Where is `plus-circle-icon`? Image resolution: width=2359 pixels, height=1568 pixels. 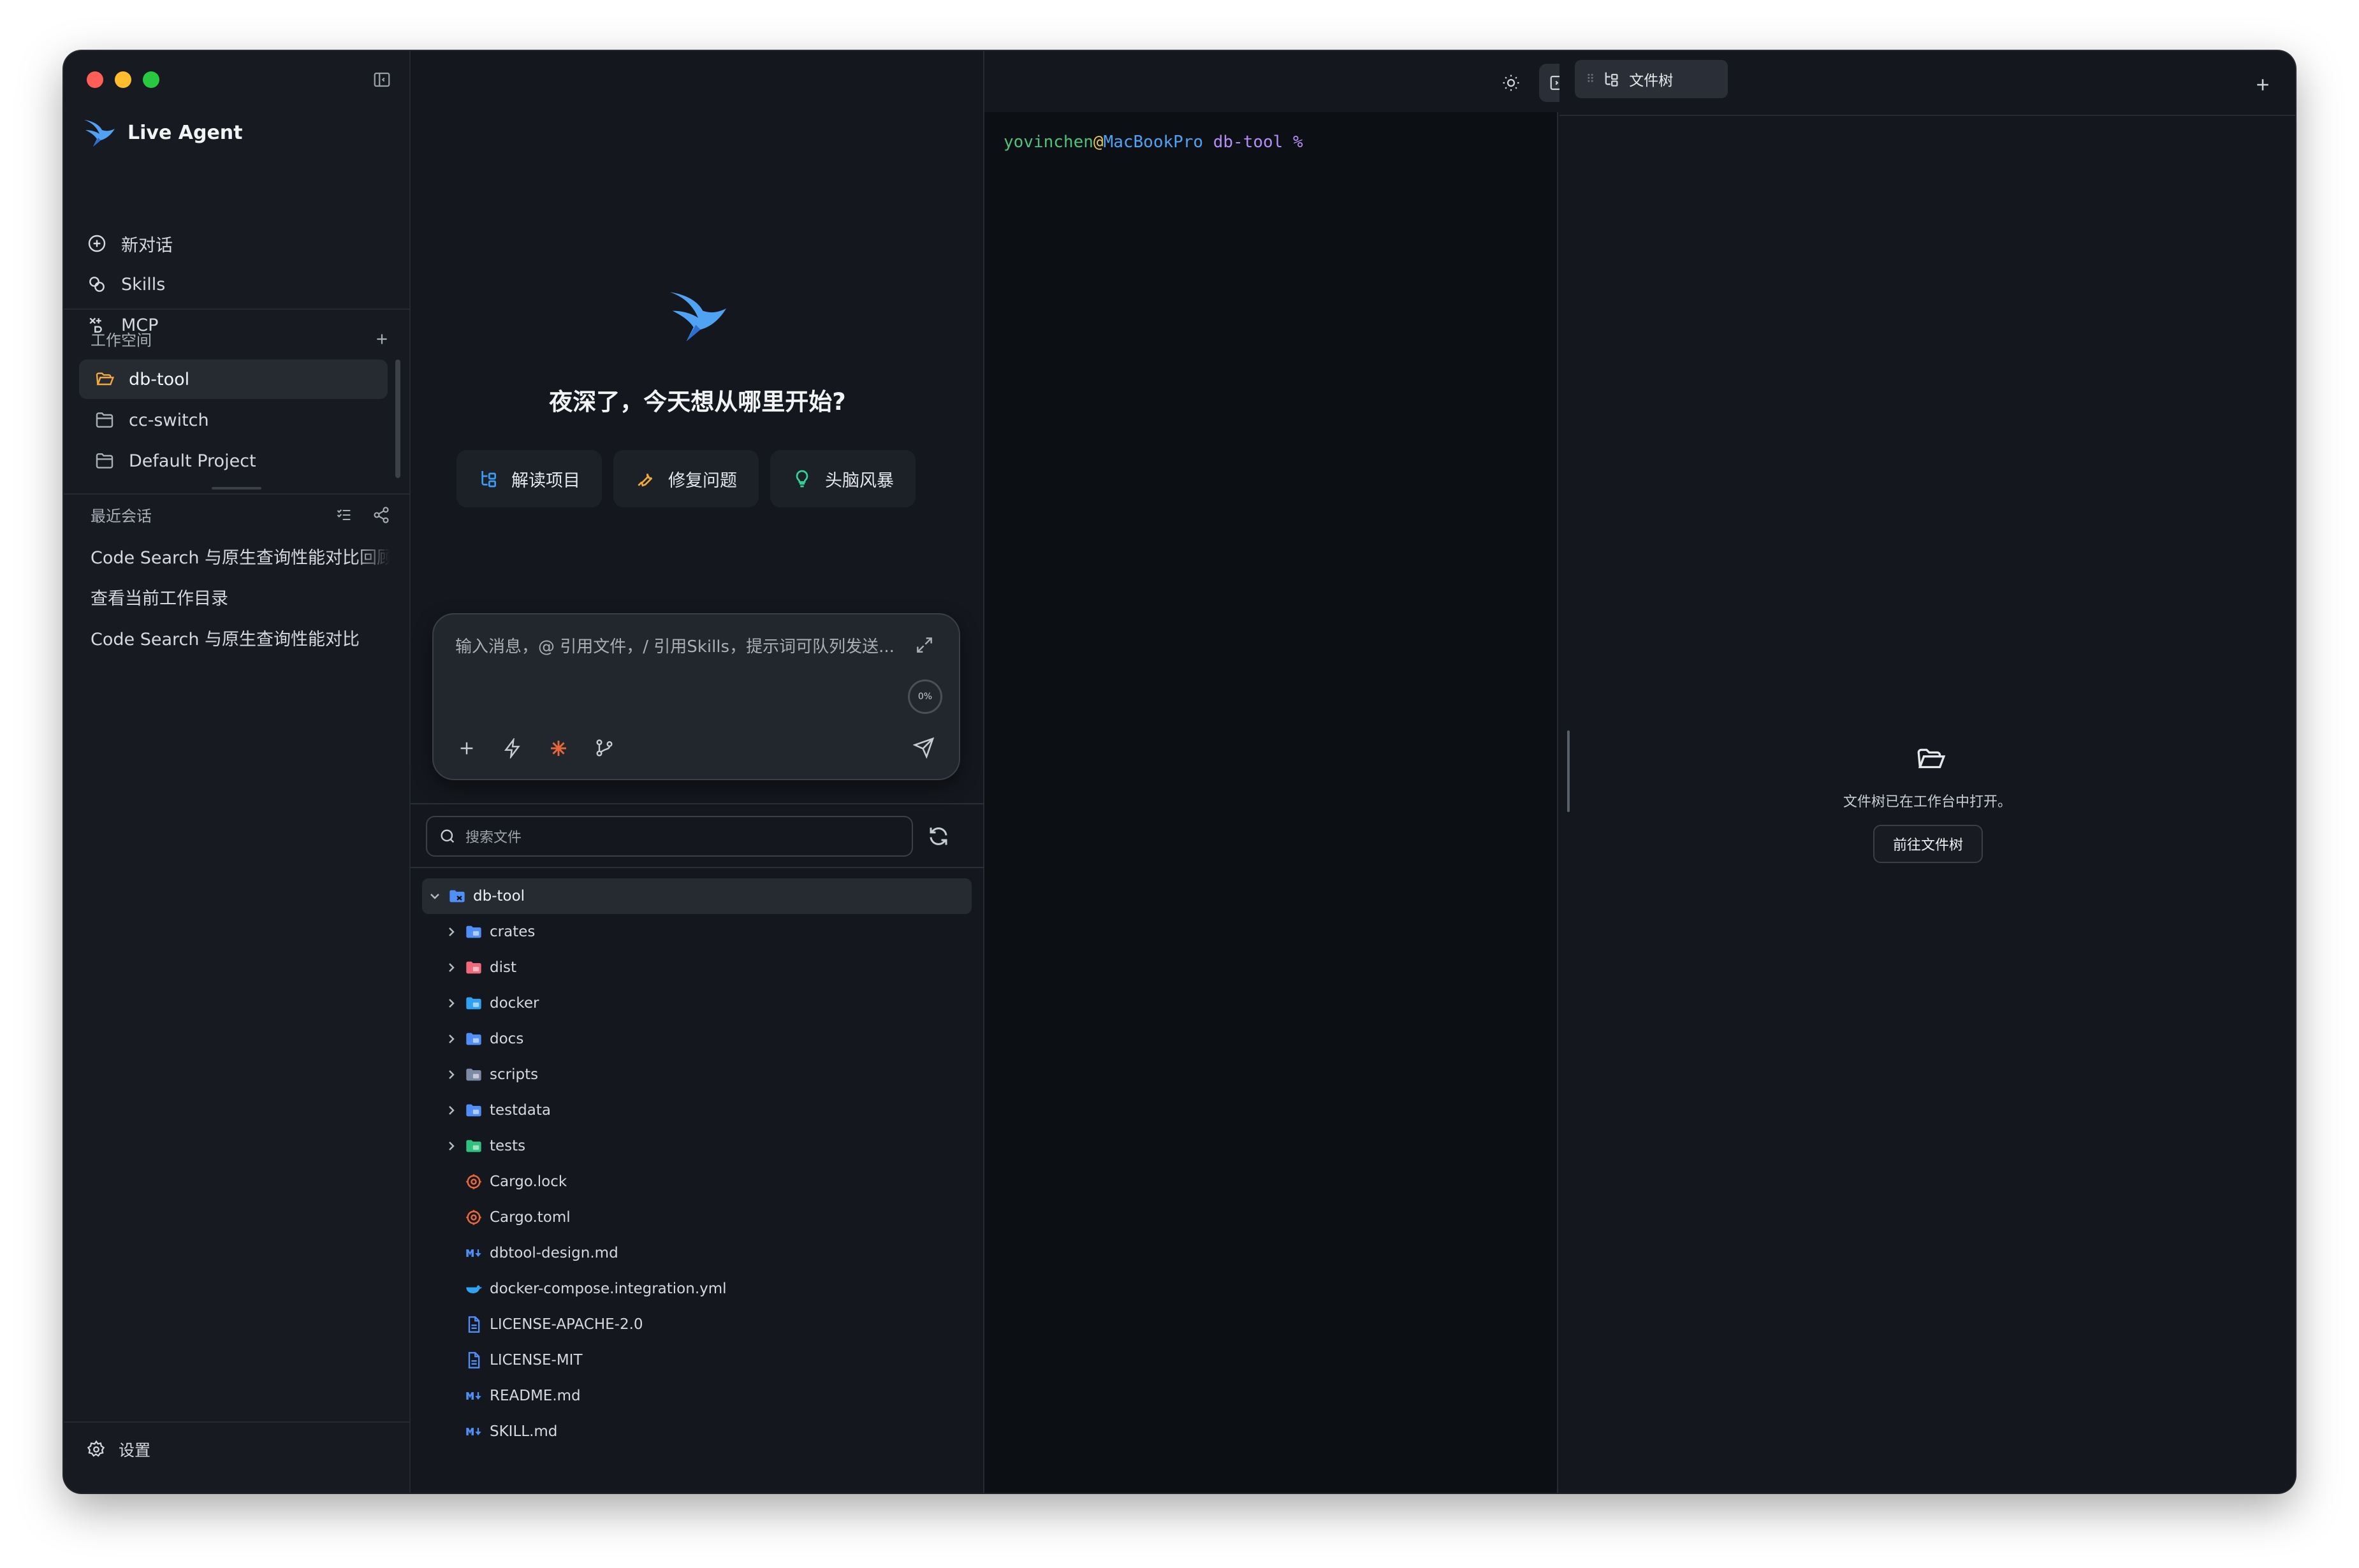
plus-circle-icon is located at coordinates (97, 244).